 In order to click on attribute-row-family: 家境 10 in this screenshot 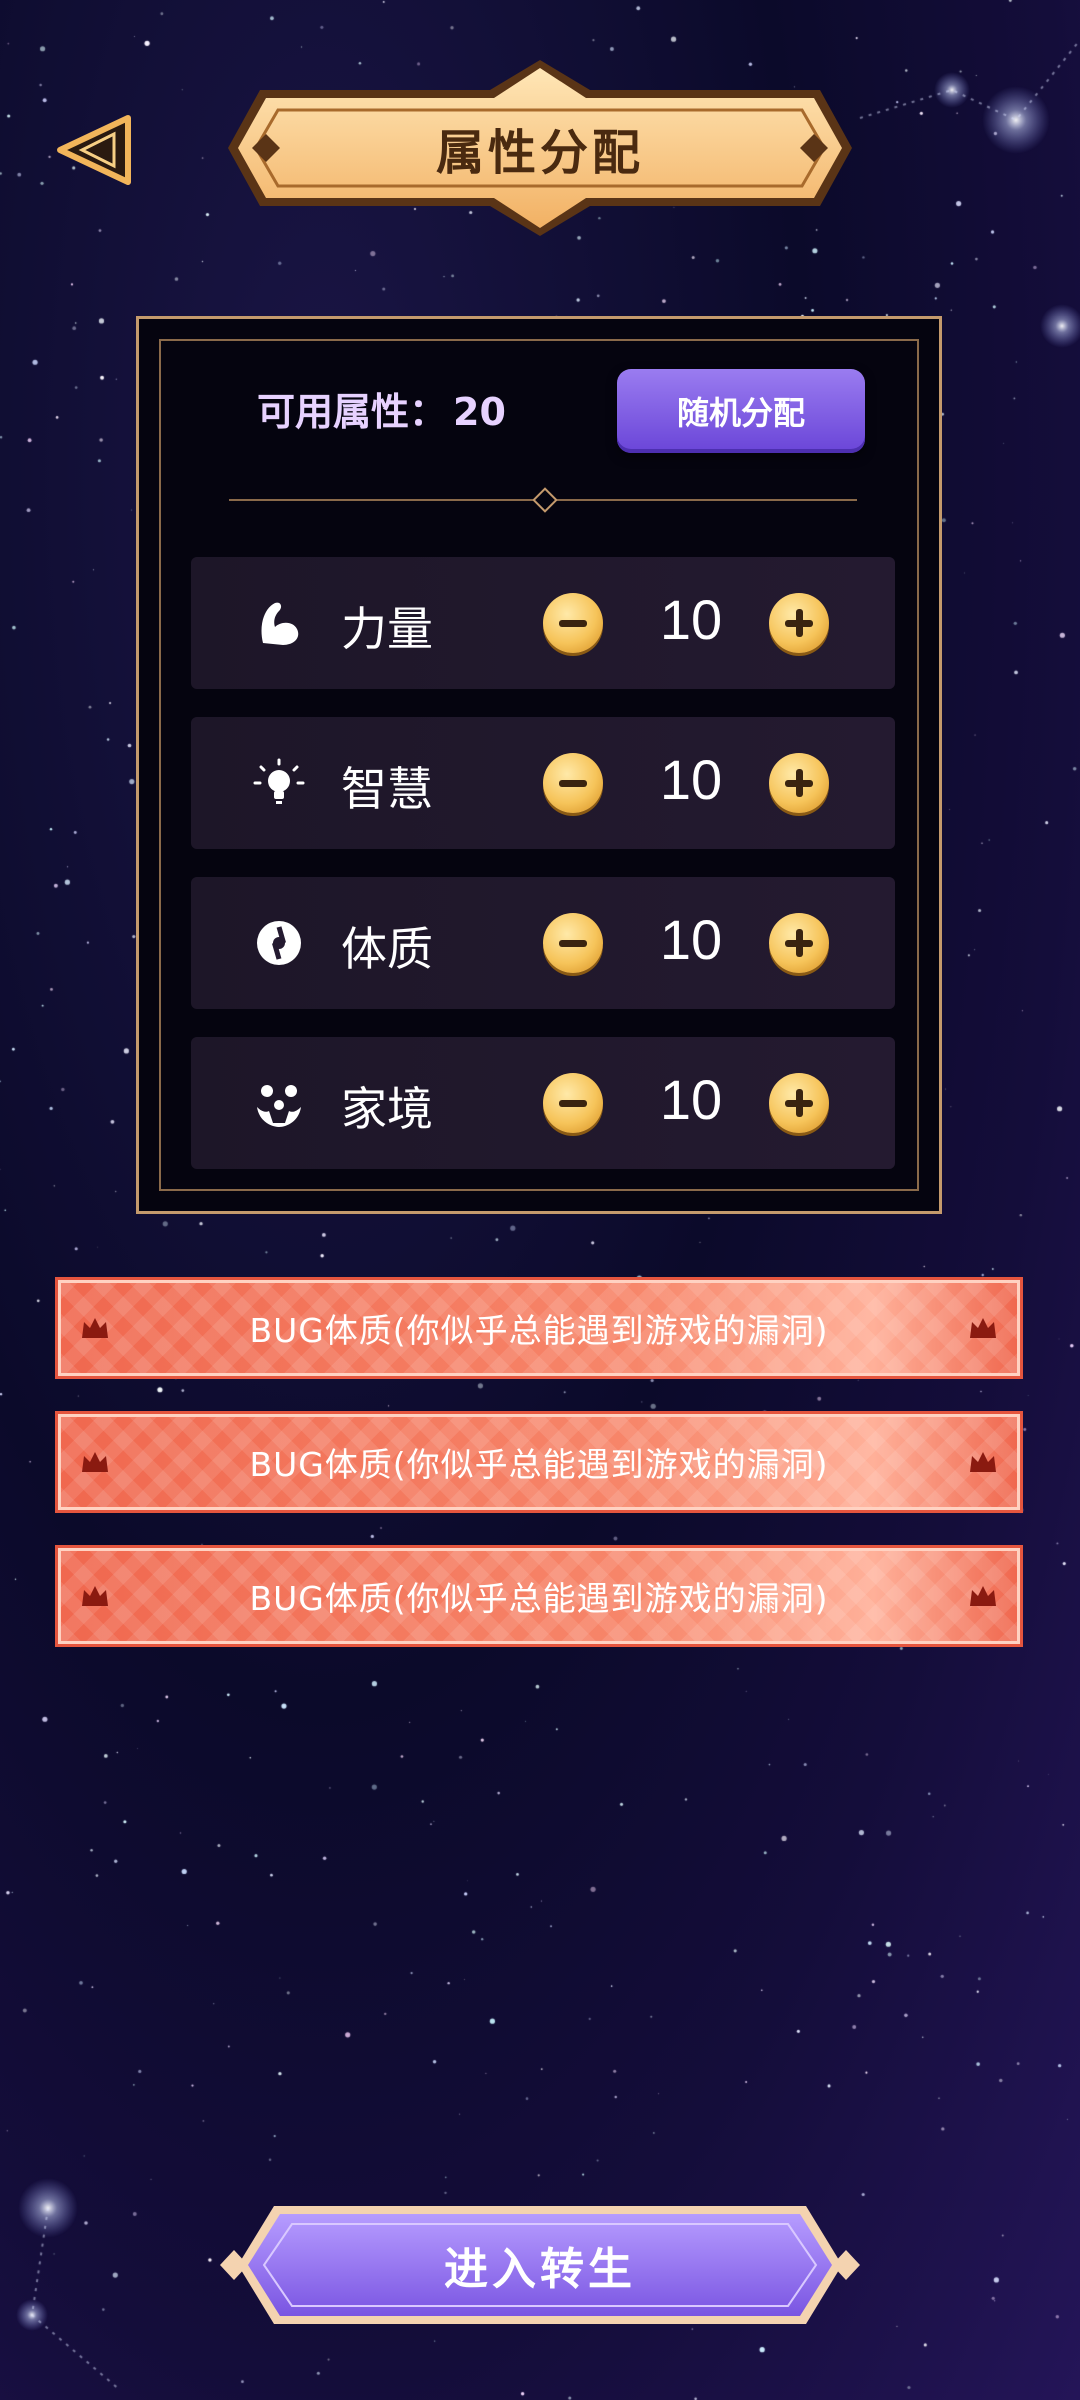, I will do `click(543, 1103)`.